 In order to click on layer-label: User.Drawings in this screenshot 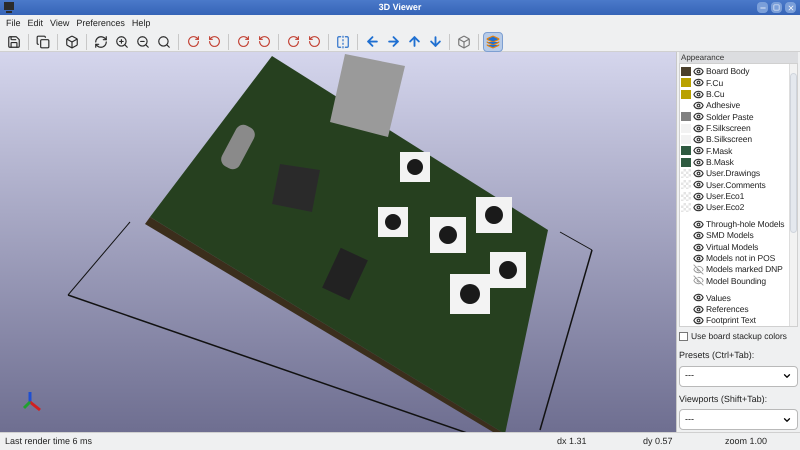, I will do `click(733, 173)`.